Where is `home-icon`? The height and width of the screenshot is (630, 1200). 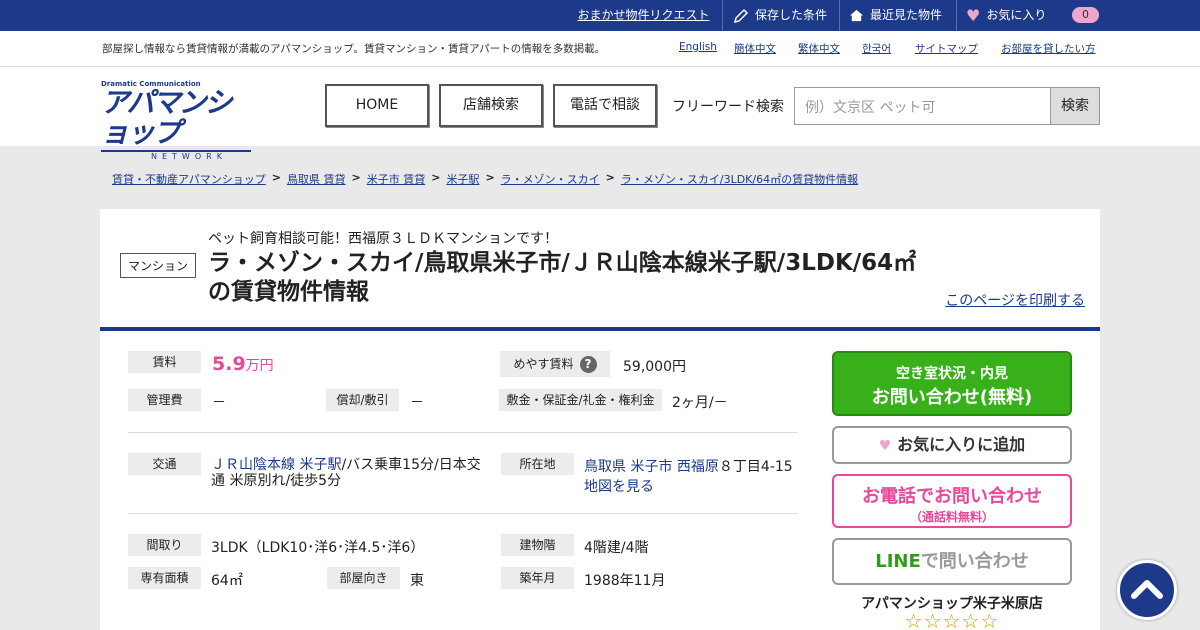 home-icon is located at coordinates (856, 15).